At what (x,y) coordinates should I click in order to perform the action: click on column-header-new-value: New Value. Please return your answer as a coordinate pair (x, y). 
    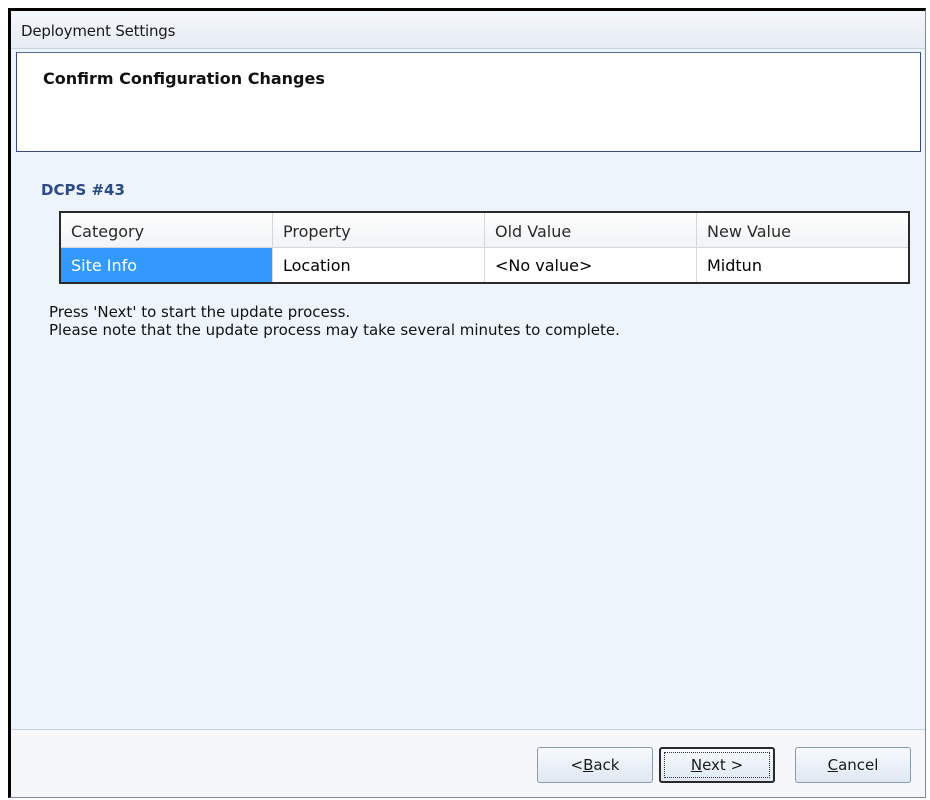
    Looking at the image, I should click on (802, 230).